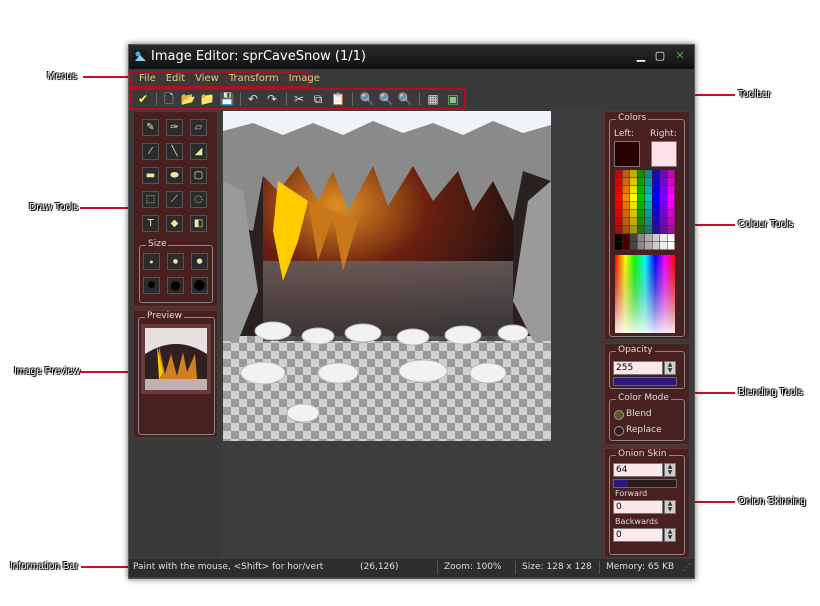 The width and height of the screenshot is (820, 606). Describe the element at coordinates (405, 99) in the screenshot. I see `zoom-in-icon: 🔍` at that location.